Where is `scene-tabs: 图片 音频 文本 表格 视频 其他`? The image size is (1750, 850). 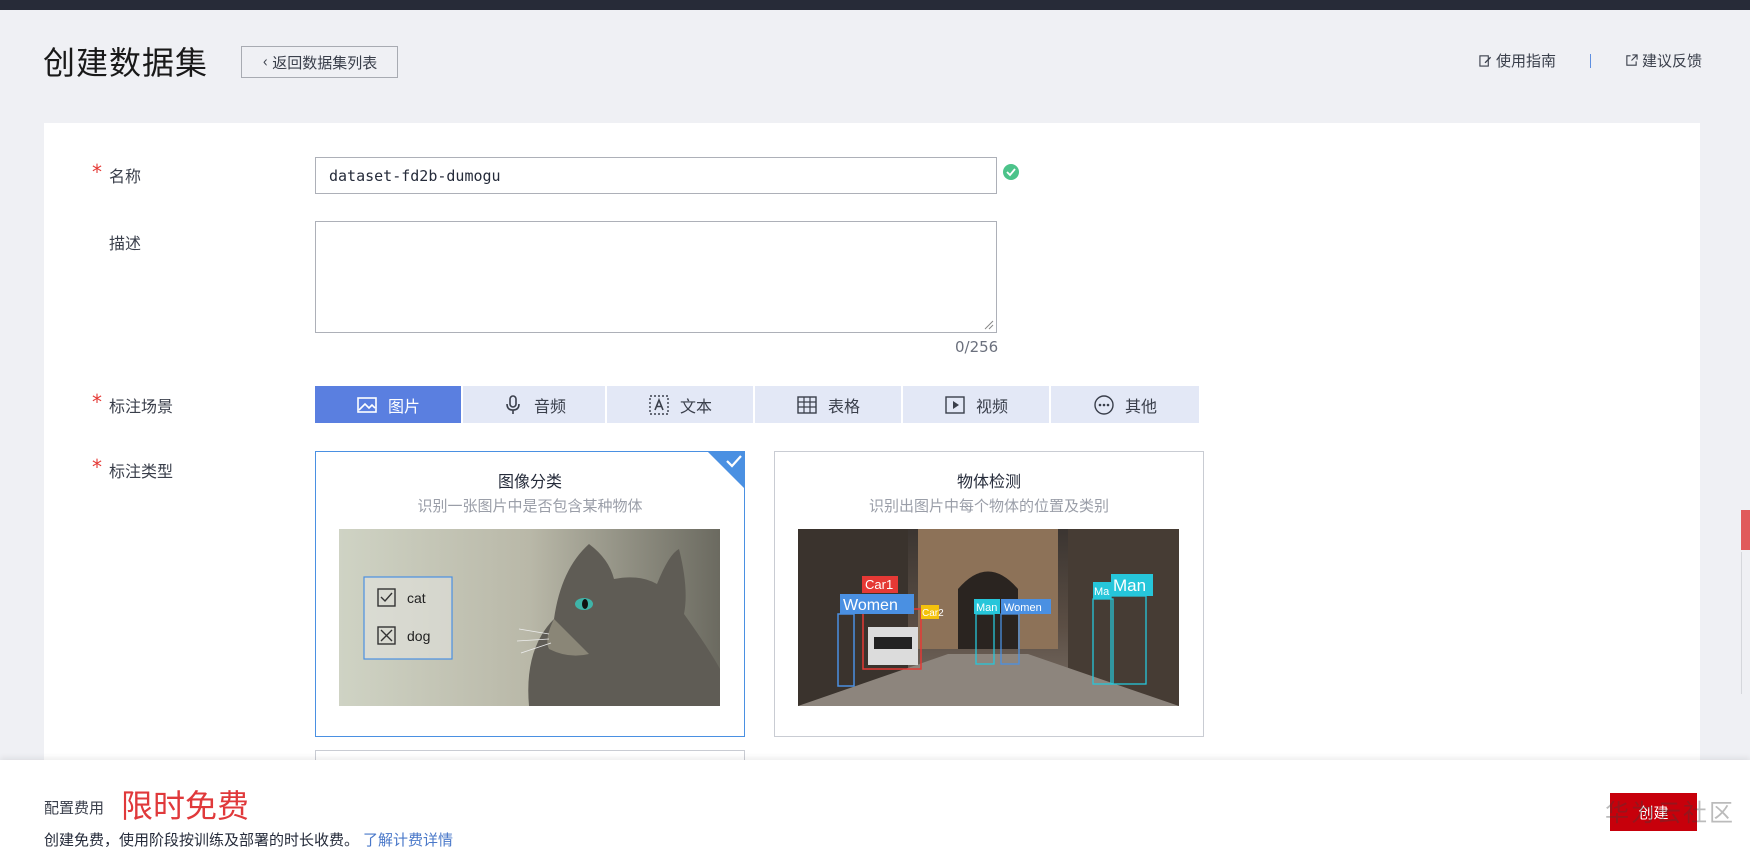 scene-tabs: 图片 音频 文本 表格 视频 其他 is located at coordinates (757, 404).